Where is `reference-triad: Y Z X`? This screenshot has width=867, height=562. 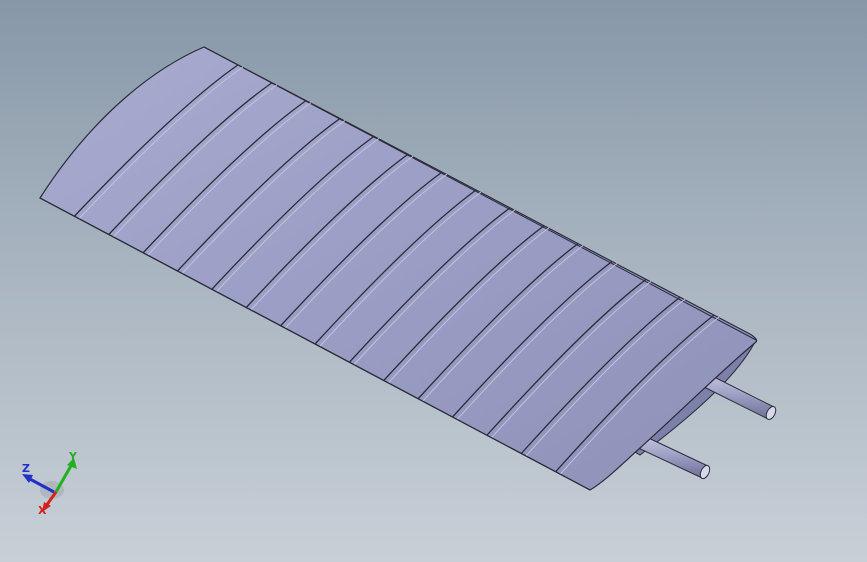
reference-triad: Y Z X is located at coordinates (50, 483).